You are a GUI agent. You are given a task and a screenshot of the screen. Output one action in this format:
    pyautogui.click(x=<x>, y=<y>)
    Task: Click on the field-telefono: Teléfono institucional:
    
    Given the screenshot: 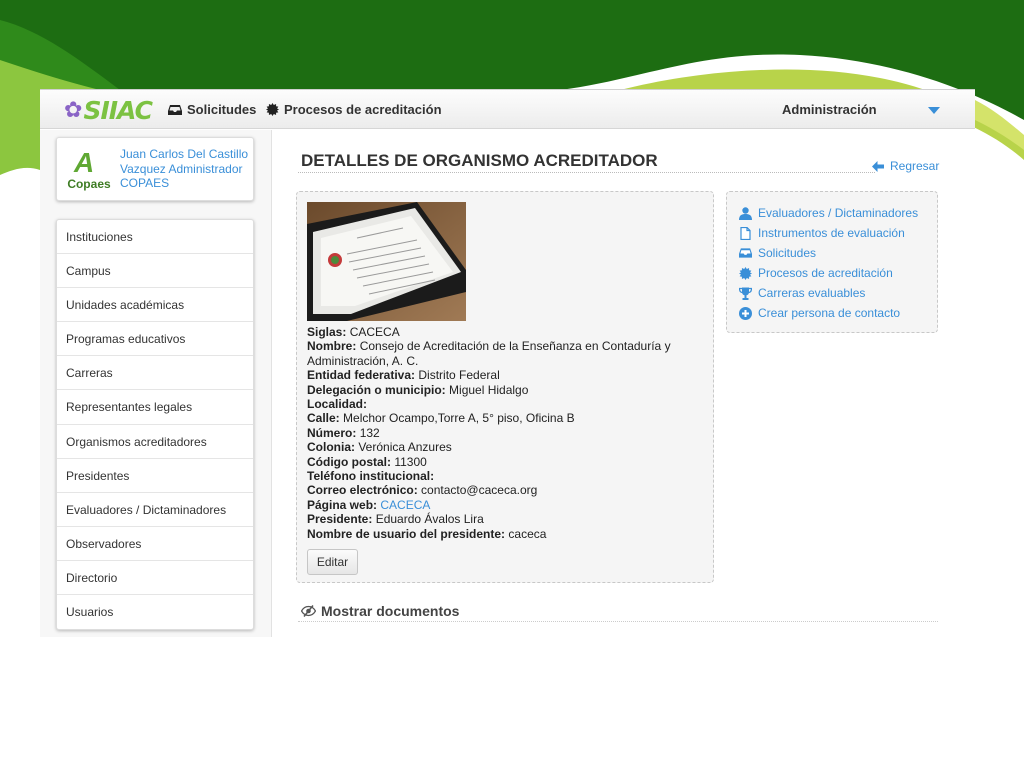 What is the action you would take?
    pyautogui.click(x=371, y=476)
    